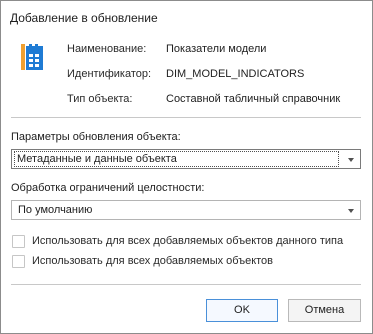 This screenshot has height=334, width=373. I want to click on all-objects-checkbox, so click(18, 261).